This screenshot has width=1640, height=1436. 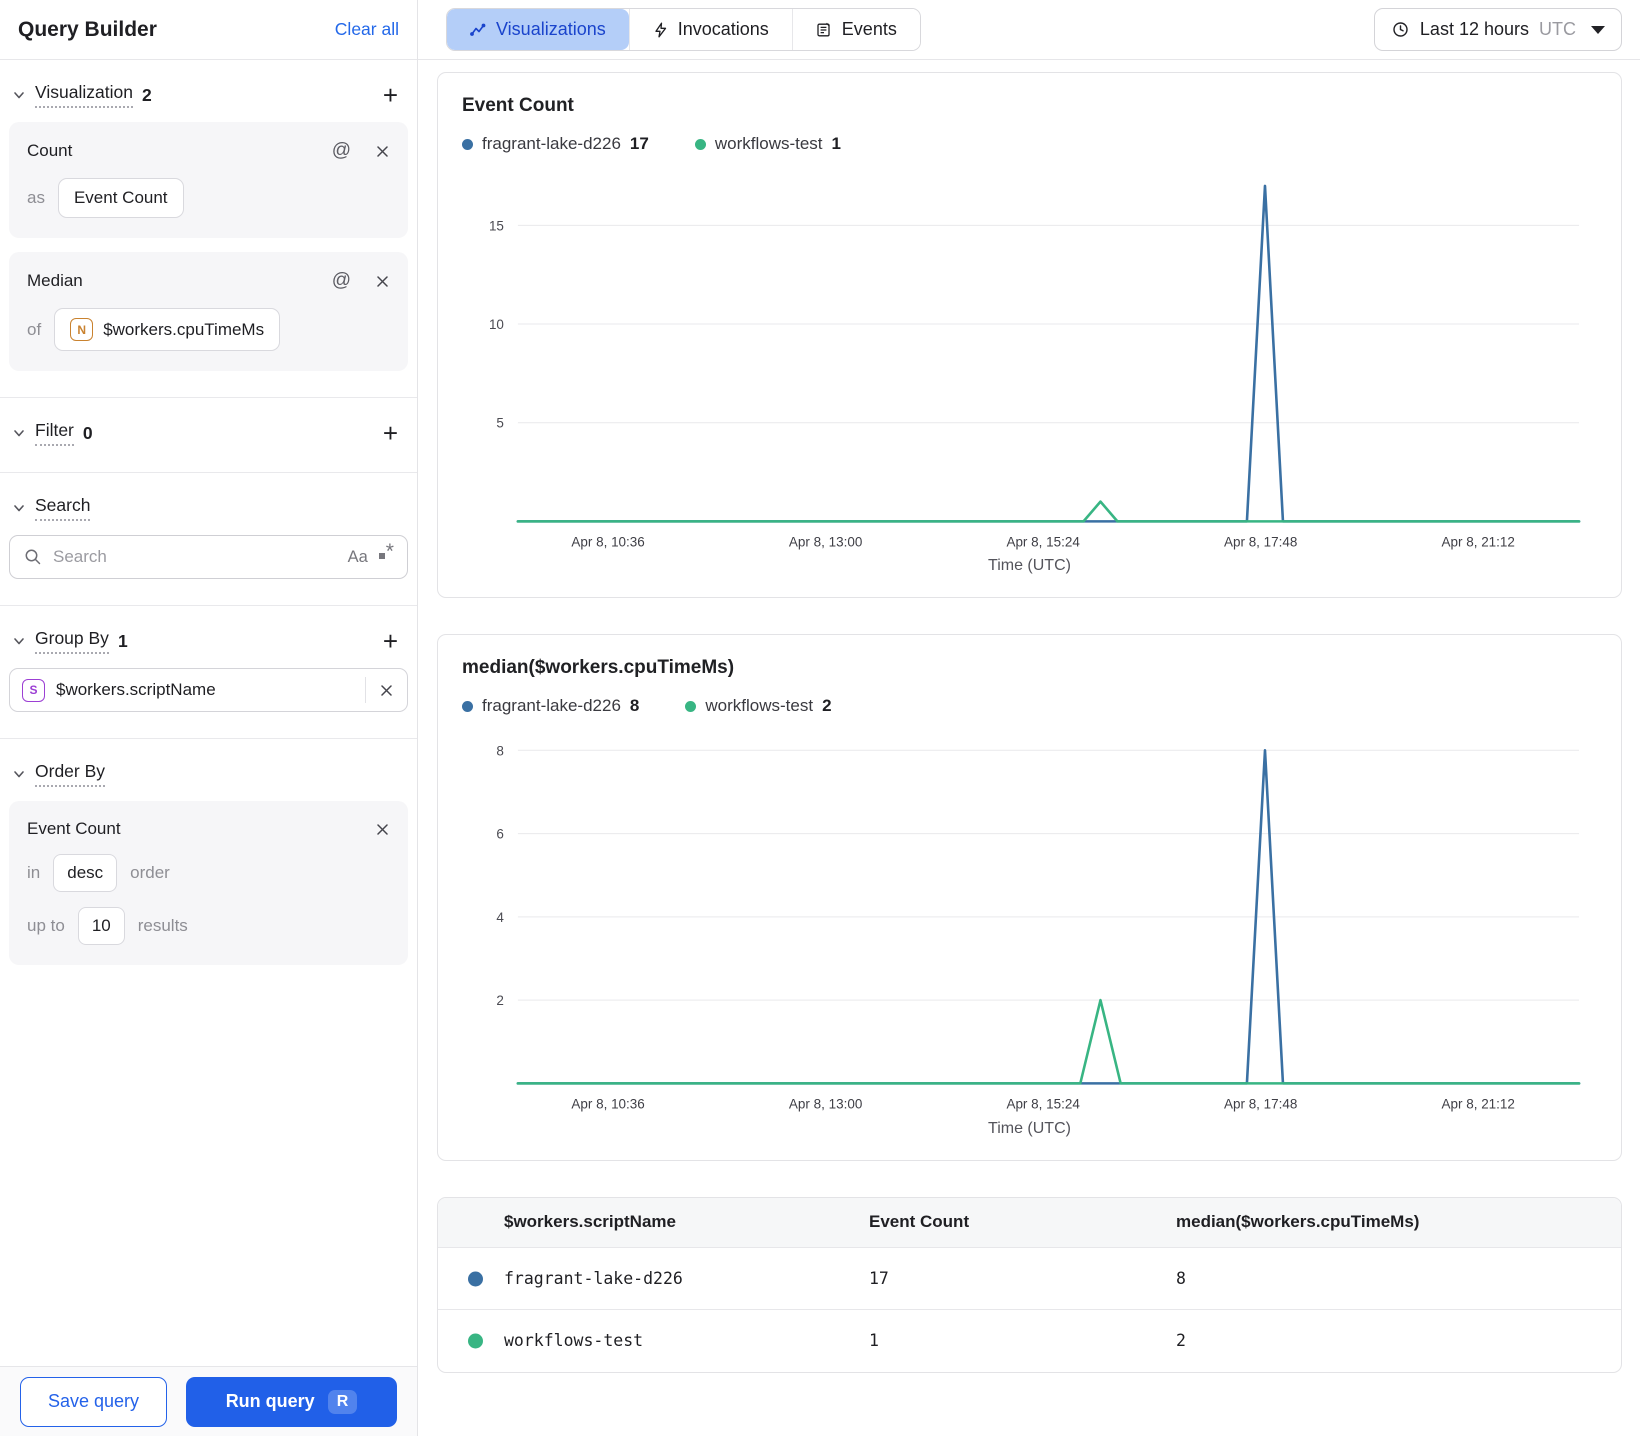 I want to click on up-to-label: up to, so click(x=46, y=925).